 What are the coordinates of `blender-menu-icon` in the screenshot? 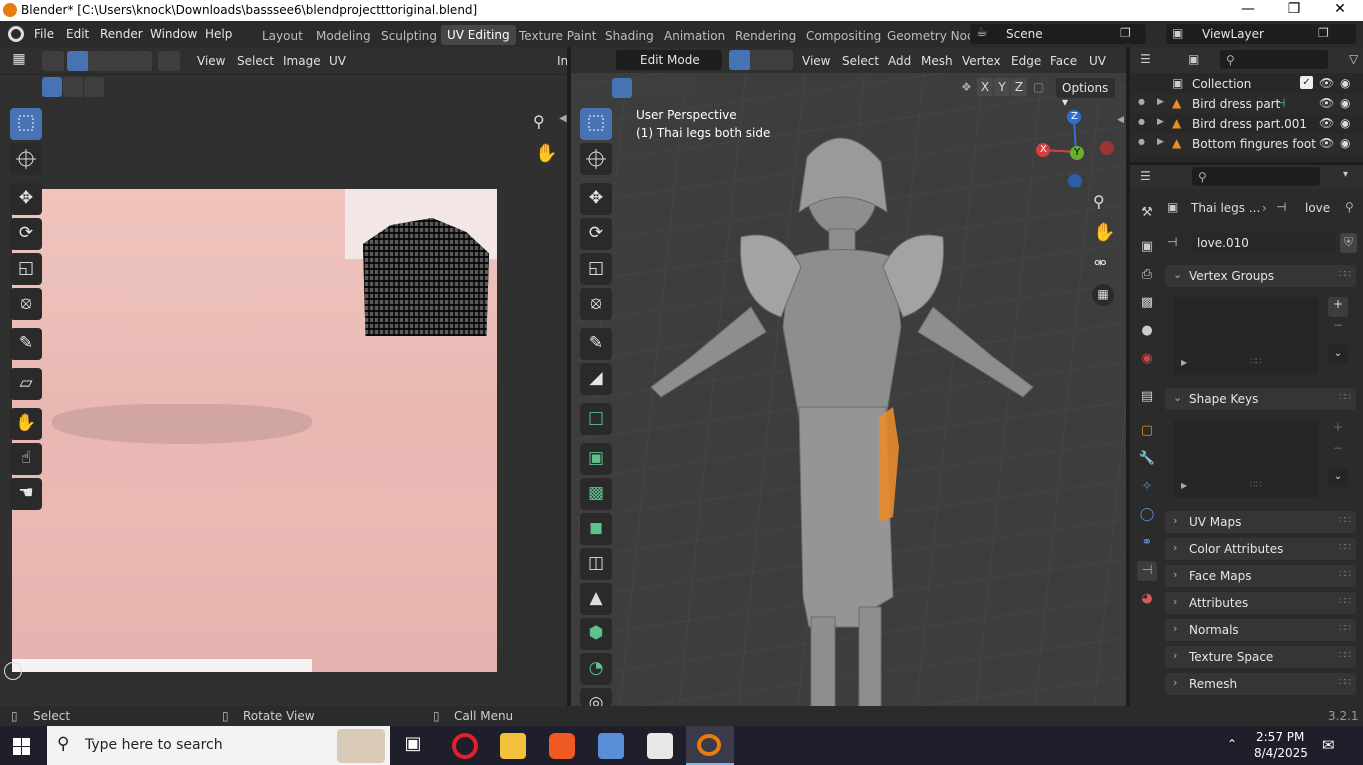 It's located at (16, 34).